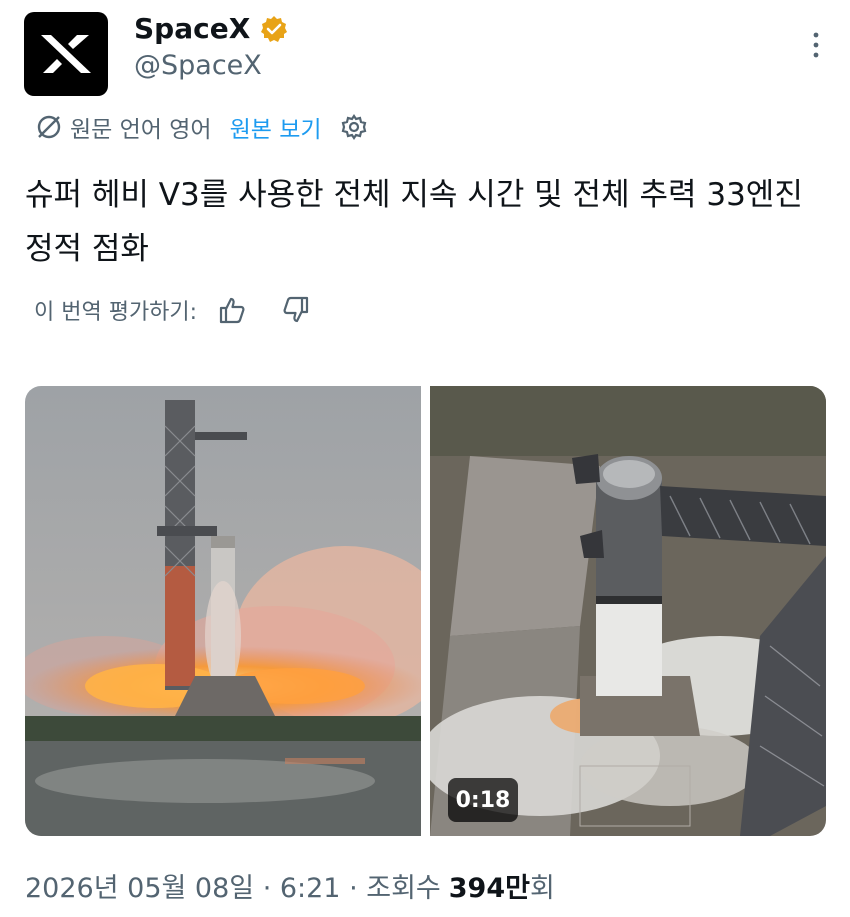 This screenshot has width=850, height=917. What do you see at coordinates (116, 312) in the screenshot?
I see `rate-translation-label: 이 번역 평가하기:` at bounding box center [116, 312].